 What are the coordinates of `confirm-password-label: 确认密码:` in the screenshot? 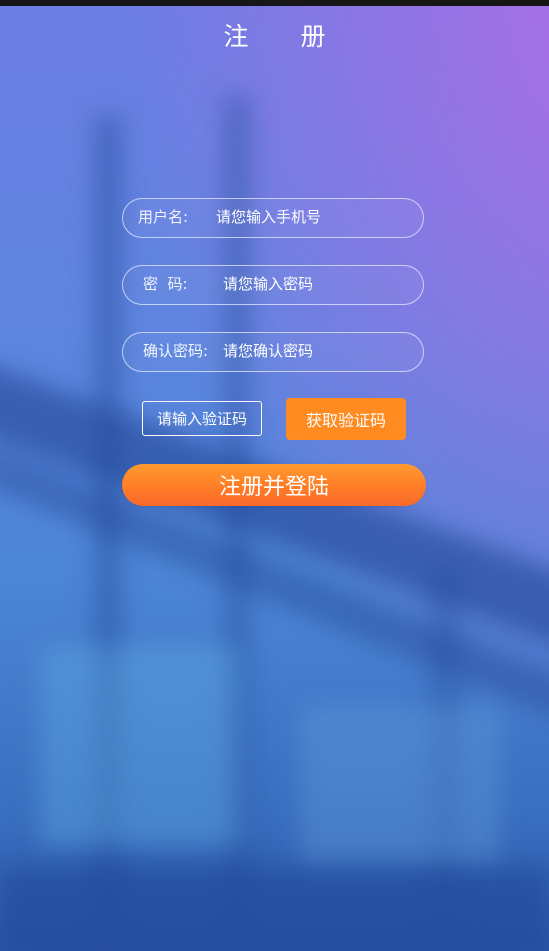 It's located at (176, 351).